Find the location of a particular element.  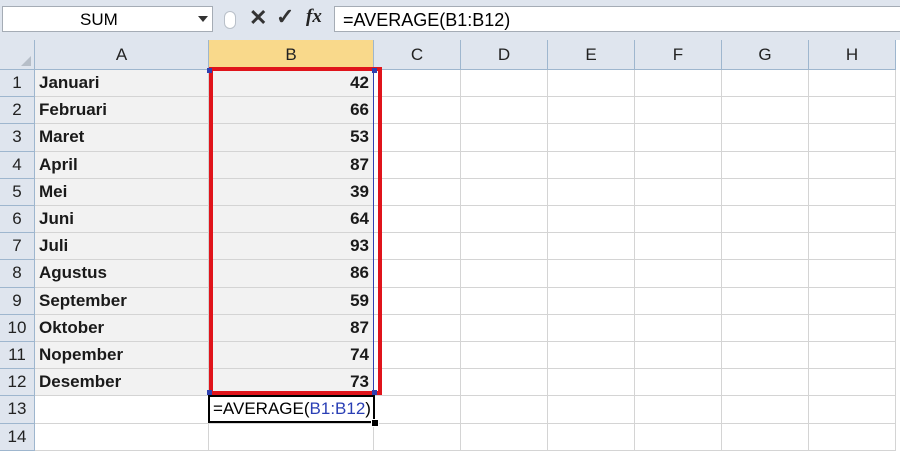

formula-bar-resize-handle is located at coordinates (230, 20).